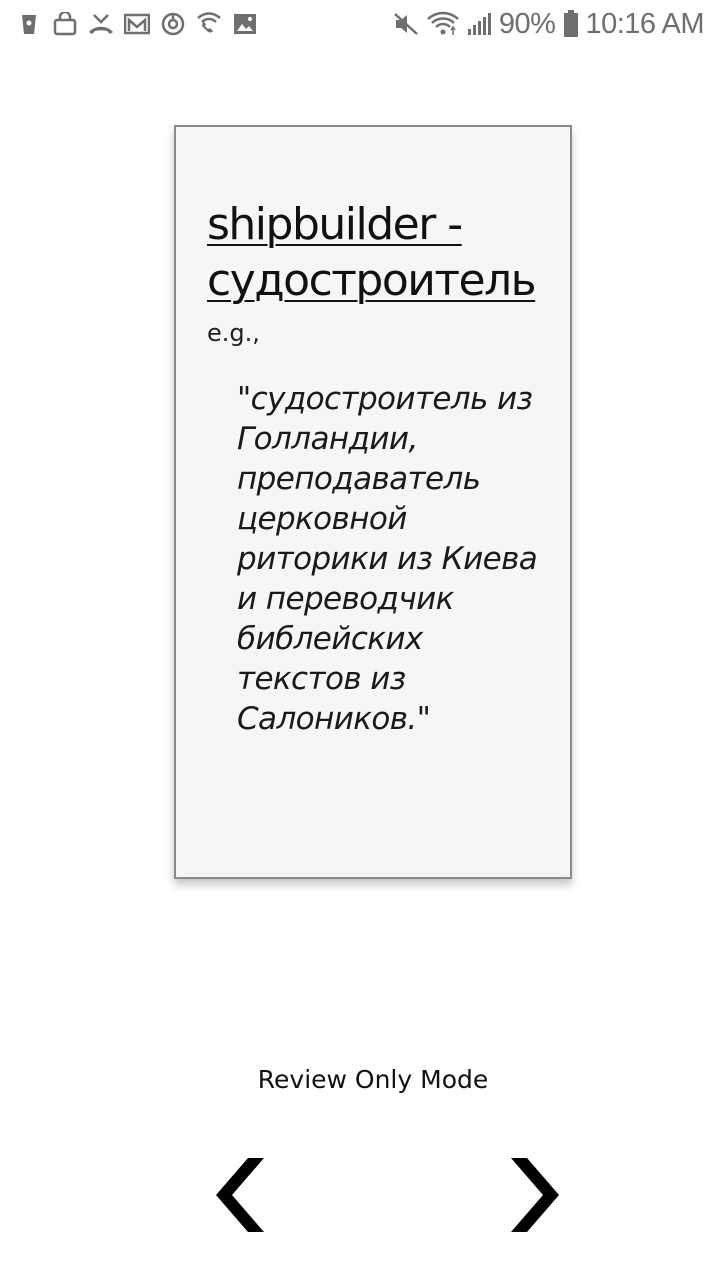  Describe the element at coordinates (65, 24) in the screenshot. I see `shopping-bag-icon` at that location.